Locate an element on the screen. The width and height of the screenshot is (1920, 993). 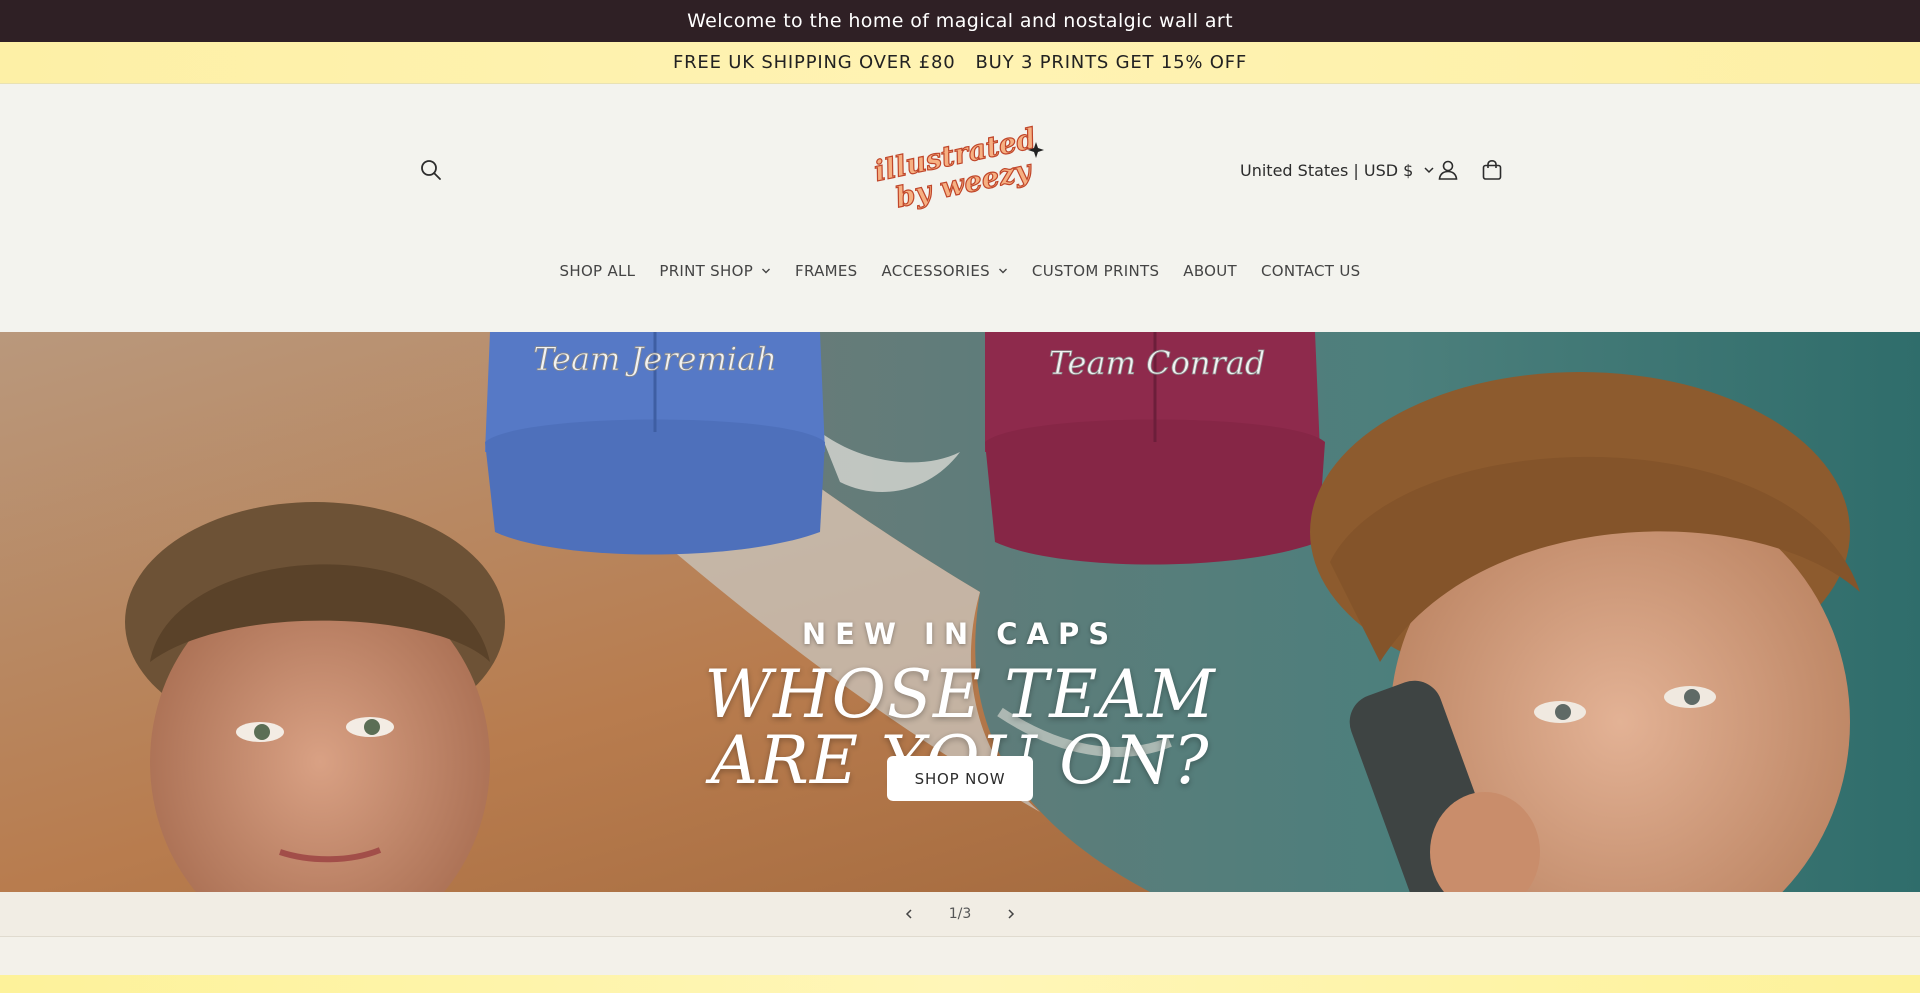
slideshow-controls: 1/3 is located at coordinates (960, 914).